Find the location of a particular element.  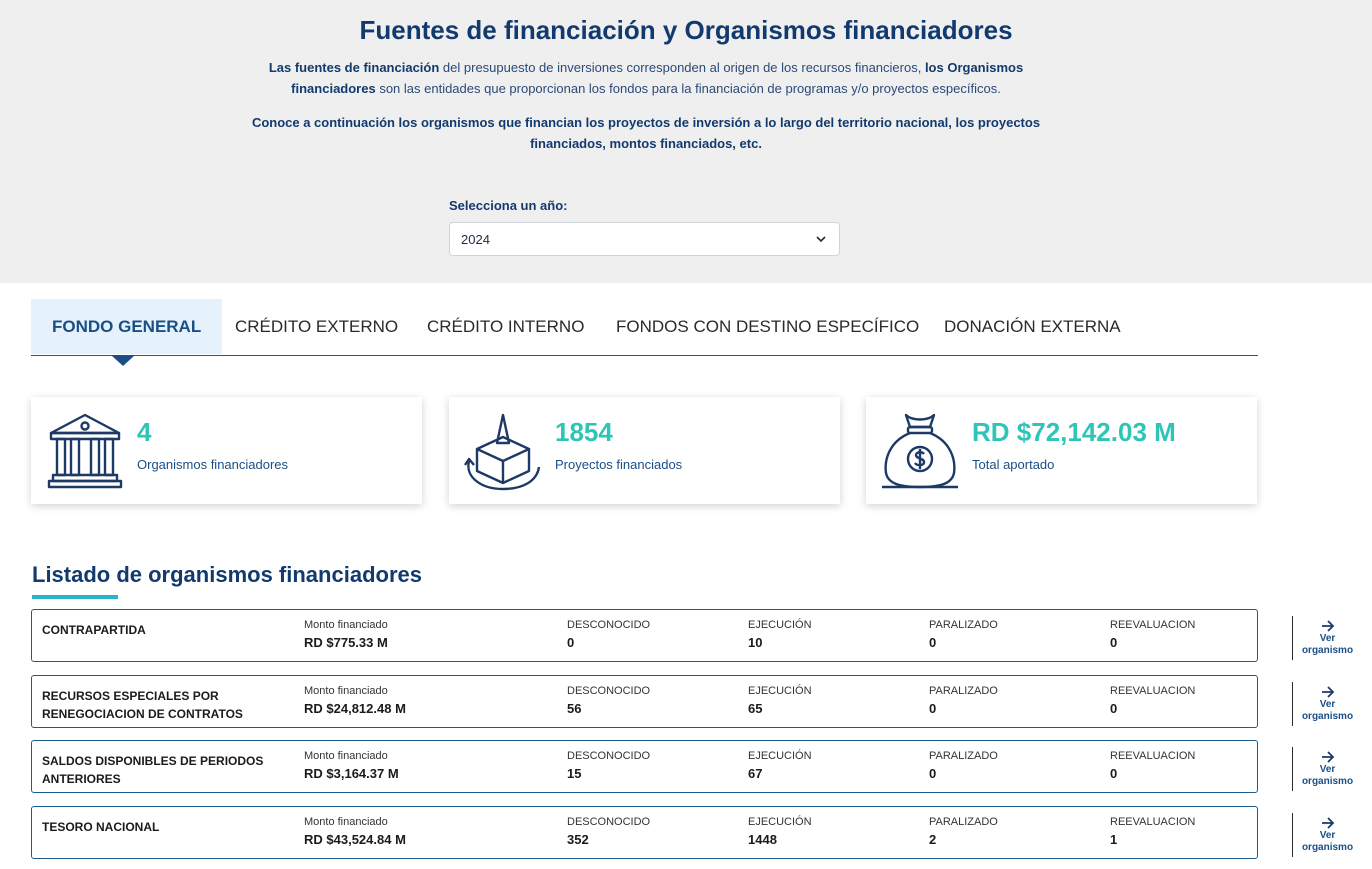

ejecucion-value: 67 is located at coordinates (755, 773).